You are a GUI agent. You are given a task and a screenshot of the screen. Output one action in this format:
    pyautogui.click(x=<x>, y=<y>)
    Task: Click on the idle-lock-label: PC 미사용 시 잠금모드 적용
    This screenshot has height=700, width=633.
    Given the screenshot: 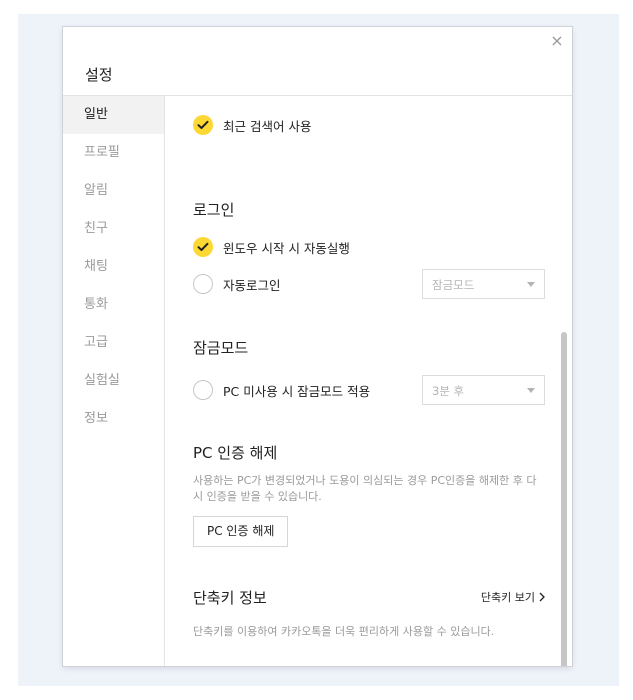 What is the action you would take?
    pyautogui.click(x=297, y=391)
    